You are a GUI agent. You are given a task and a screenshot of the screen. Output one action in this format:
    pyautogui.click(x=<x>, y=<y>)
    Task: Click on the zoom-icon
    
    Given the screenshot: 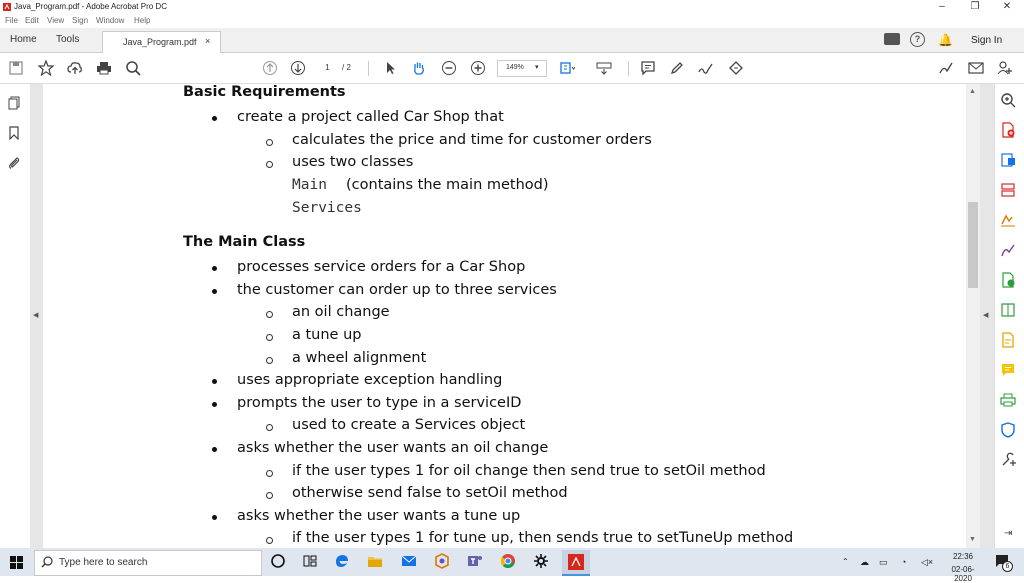 What is the action you would take?
    pyautogui.click(x=1008, y=100)
    